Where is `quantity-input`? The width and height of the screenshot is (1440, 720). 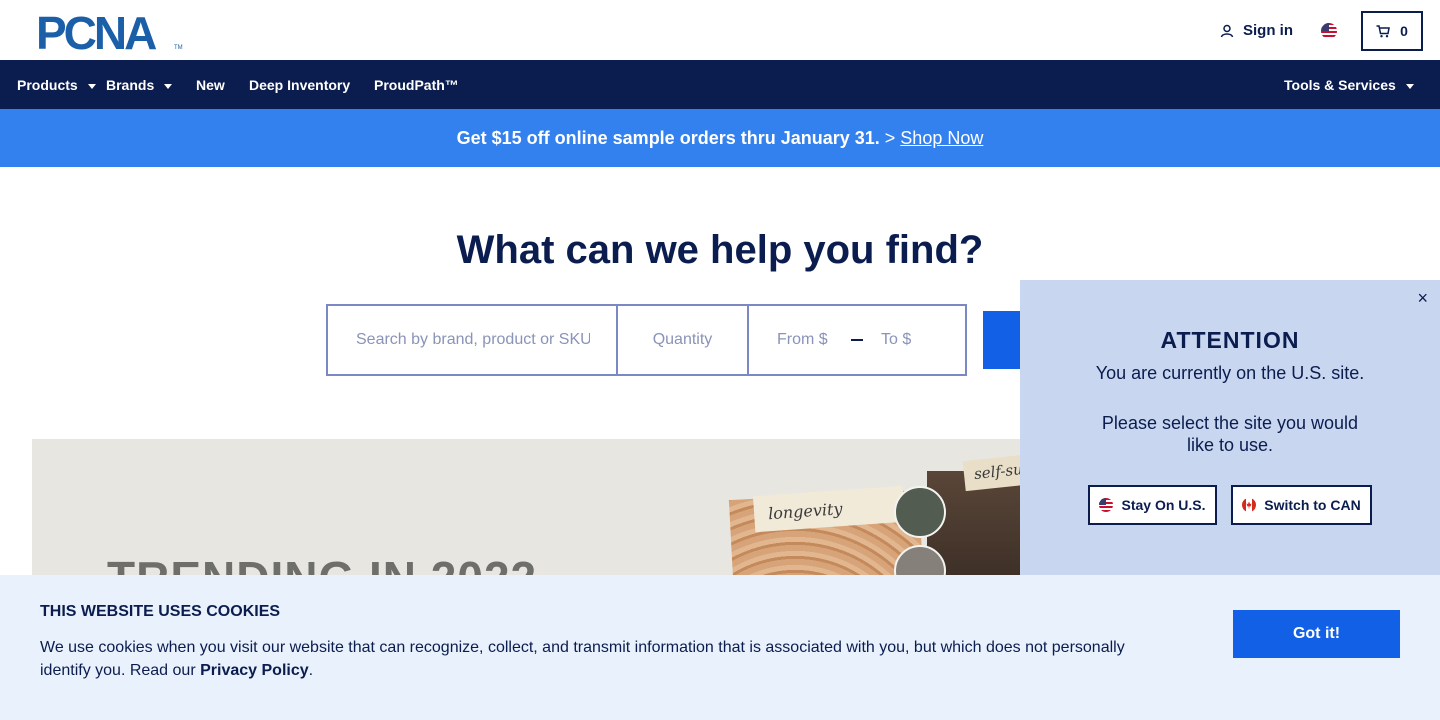 quantity-input is located at coordinates (682, 340).